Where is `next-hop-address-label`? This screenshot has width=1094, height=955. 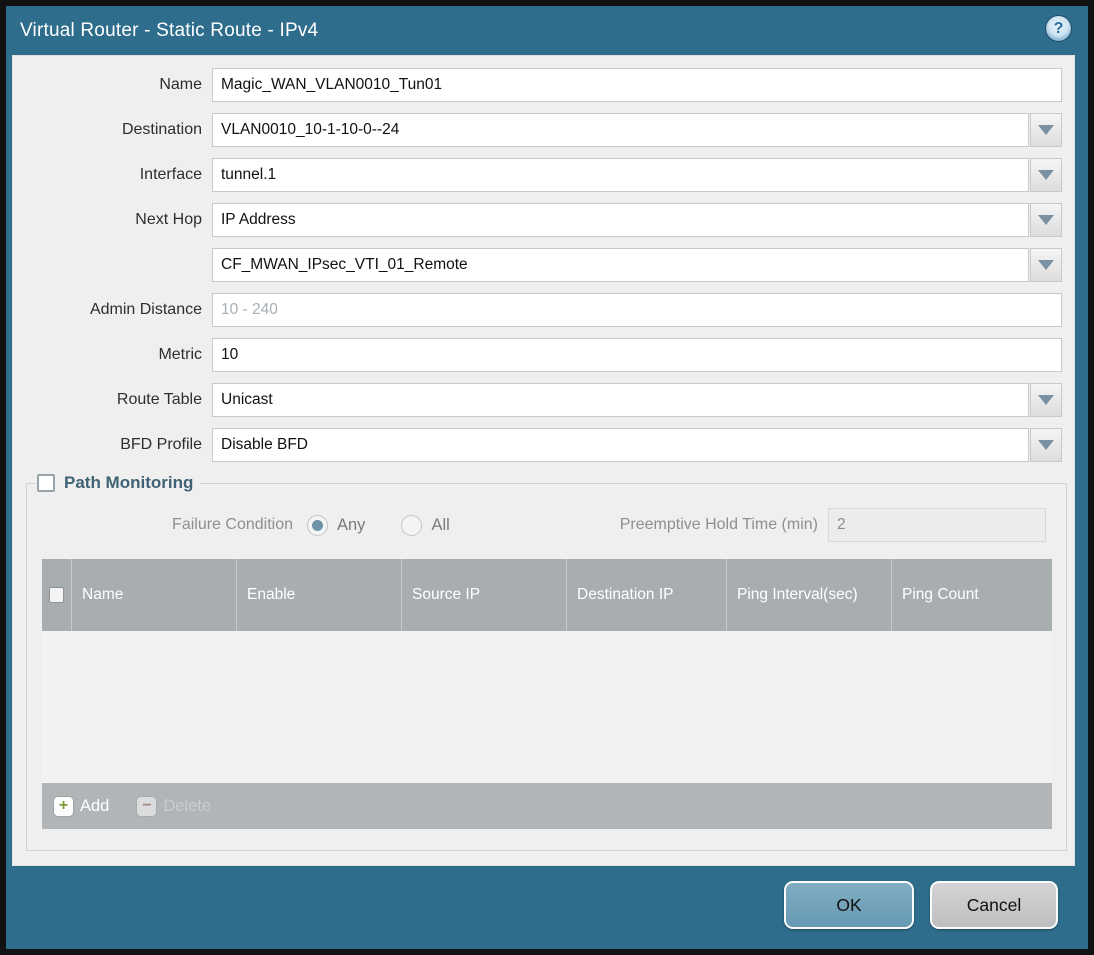
next-hop-address-label is located at coordinates (112, 265).